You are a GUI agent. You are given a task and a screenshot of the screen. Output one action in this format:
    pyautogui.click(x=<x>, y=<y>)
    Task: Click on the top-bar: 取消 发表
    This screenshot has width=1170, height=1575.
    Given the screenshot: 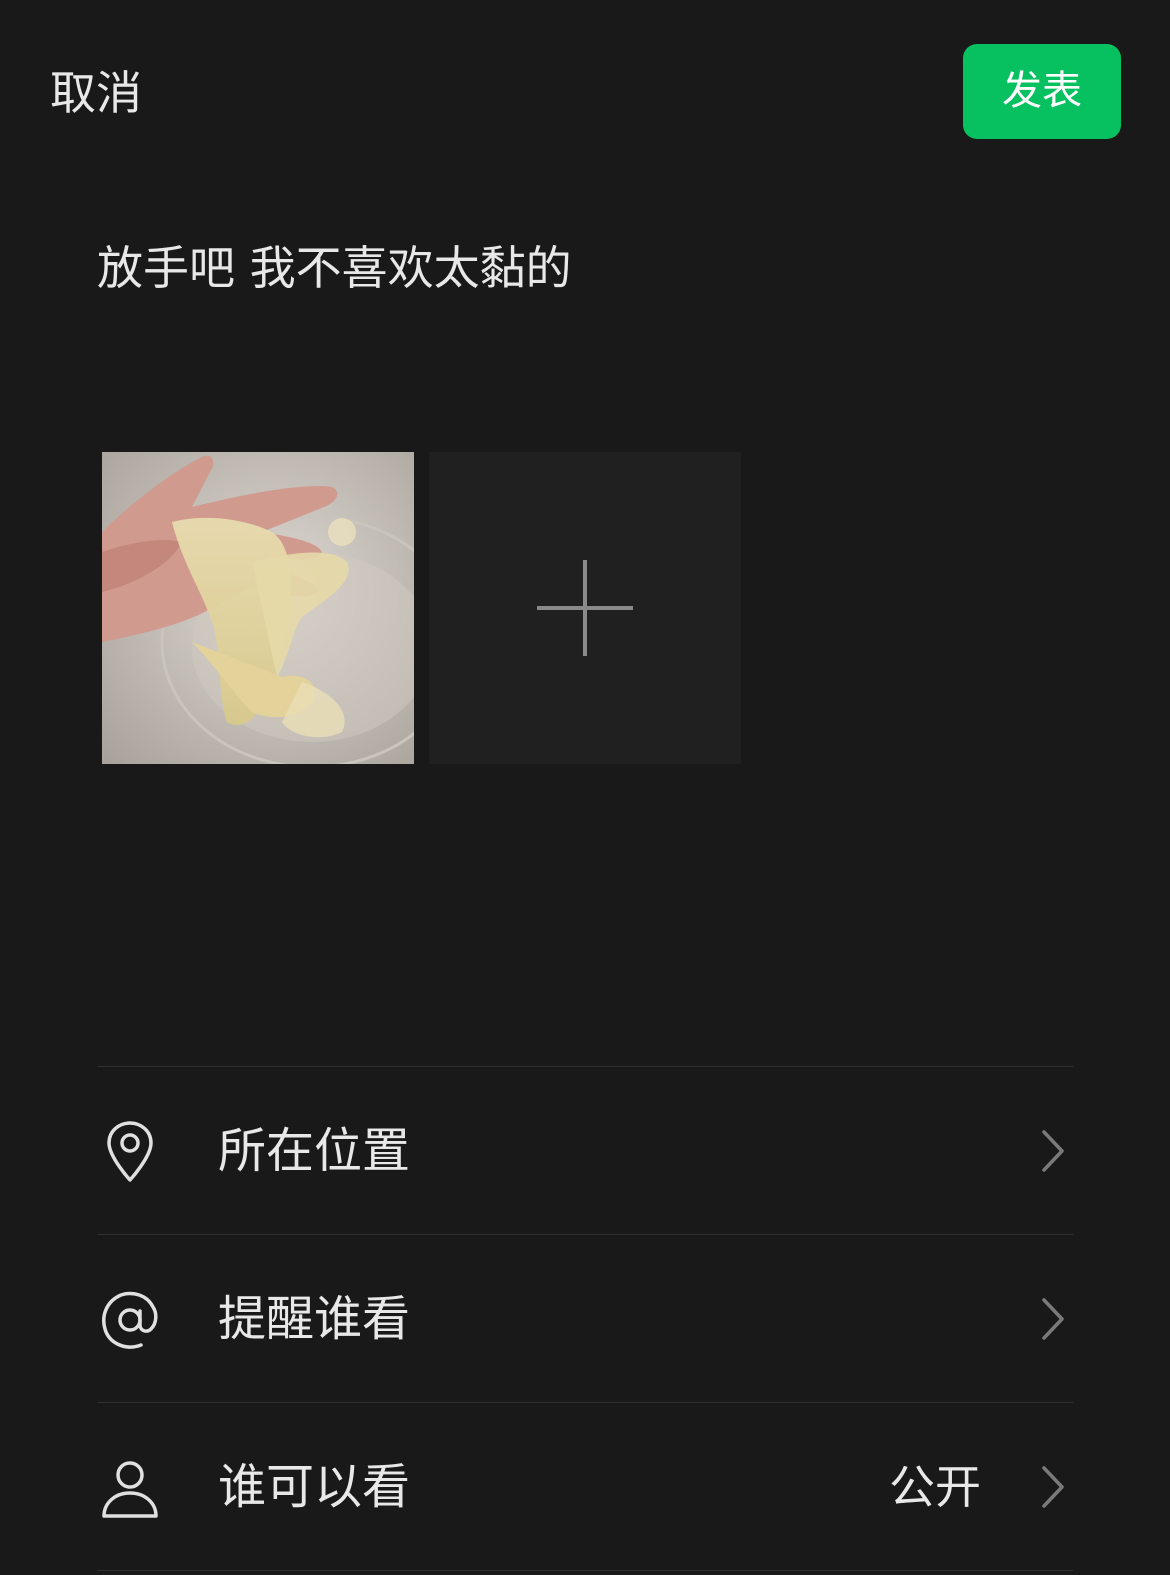 What is the action you would take?
    pyautogui.click(x=585, y=70)
    